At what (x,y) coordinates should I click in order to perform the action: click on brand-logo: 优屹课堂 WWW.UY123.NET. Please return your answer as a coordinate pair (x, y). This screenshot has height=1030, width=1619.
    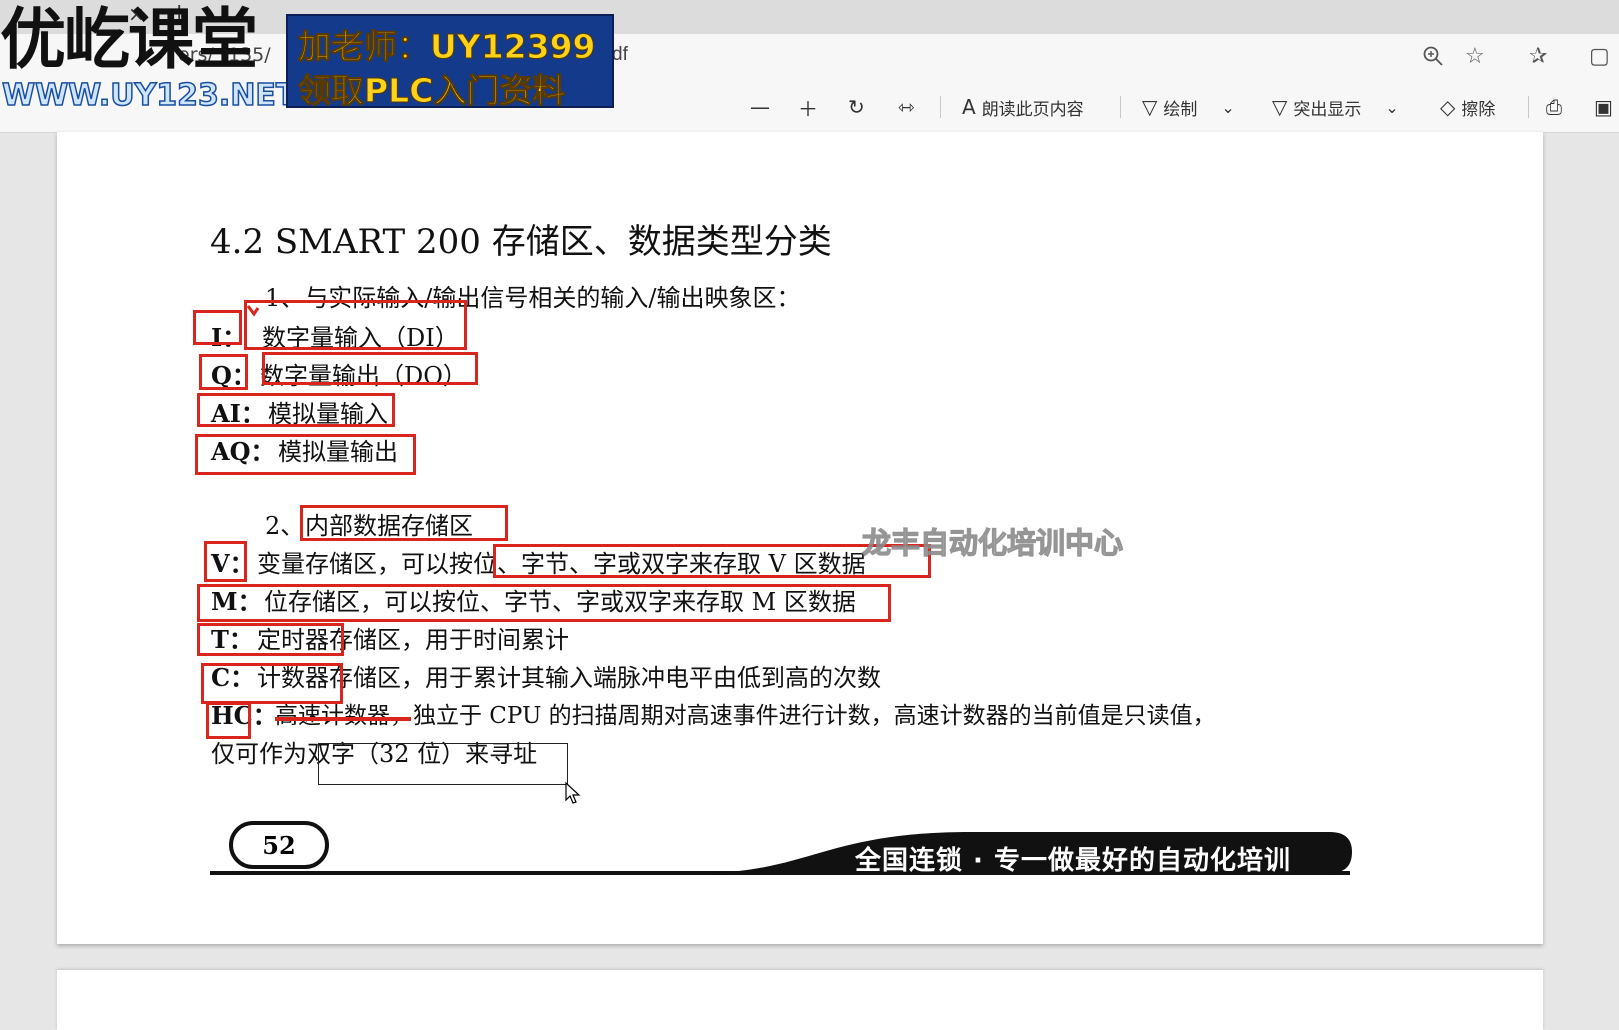
    Looking at the image, I should click on (148, 57).